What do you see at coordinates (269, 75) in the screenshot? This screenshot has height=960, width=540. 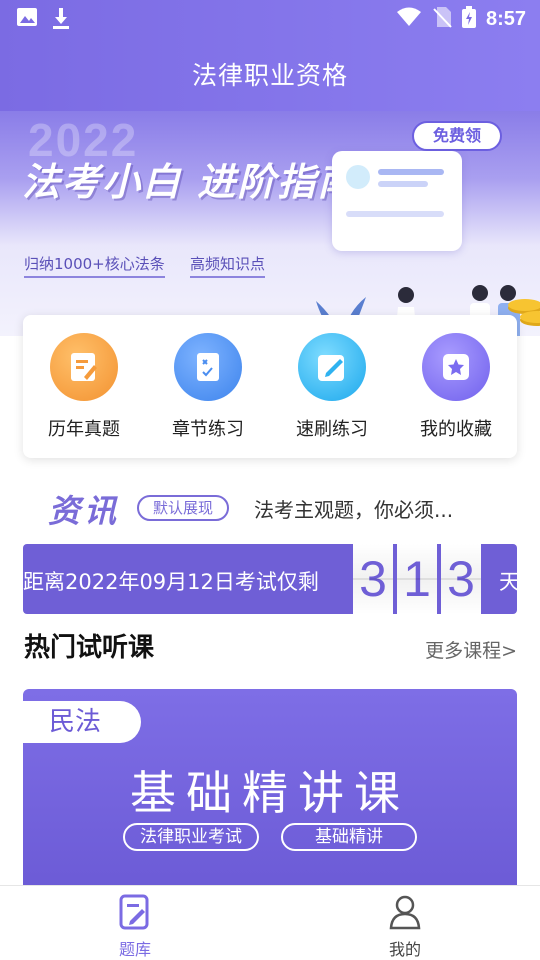 I see `page-title: 法律职业资格` at bounding box center [269, 75].